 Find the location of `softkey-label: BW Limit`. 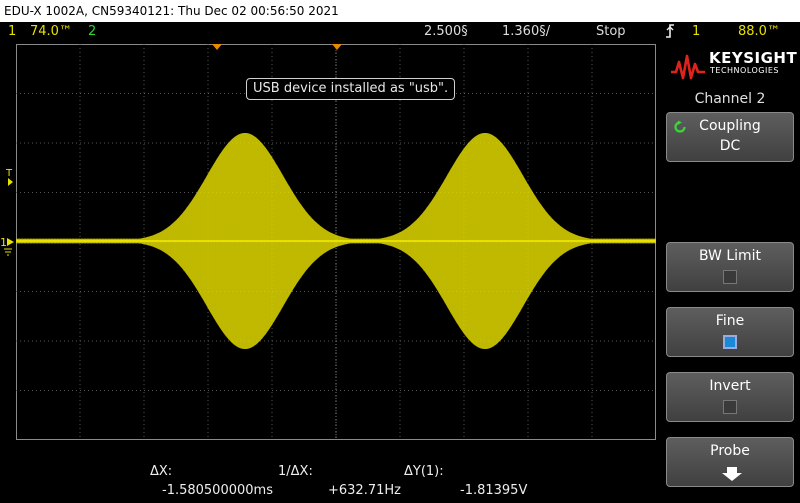

softkey-label: BW Limit is located at coordinates (730, 256).